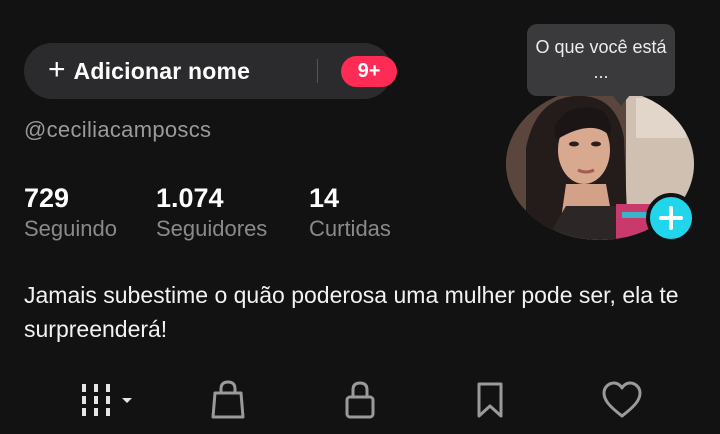  Describe the element at coordinates (107, 400) in the screenshot. I see `videos-grid-icon` at that location.